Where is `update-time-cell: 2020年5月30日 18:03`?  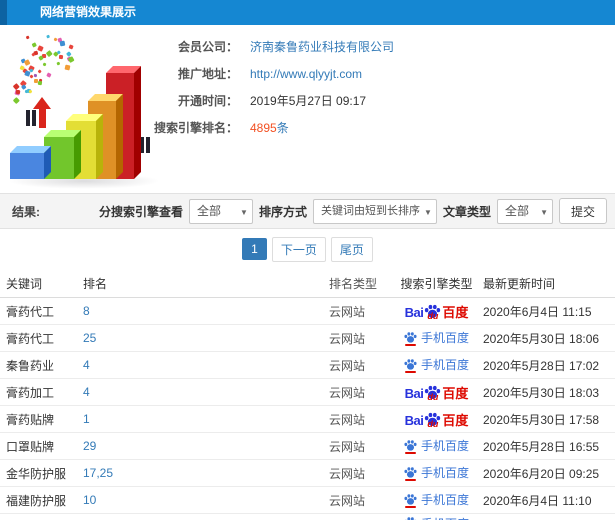
update-time-cell: 2020年5月30日 18:03 is located at coordinates (541, 392).